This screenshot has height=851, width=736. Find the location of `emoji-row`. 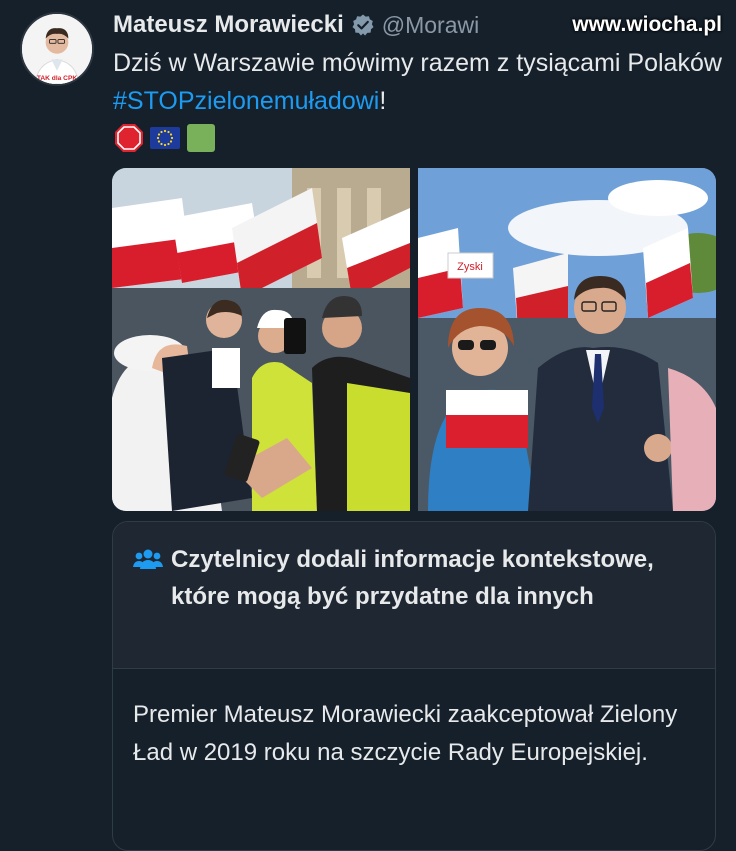

emoji-row is located at coordinates (165, 138).